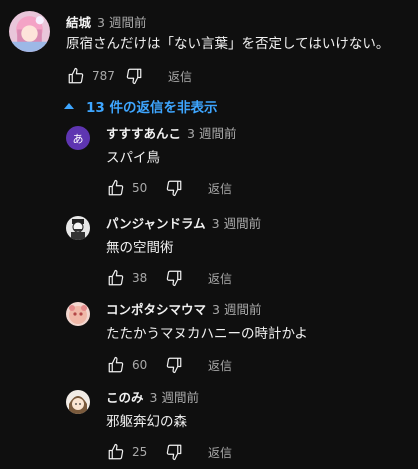 The height and width of the screenshot is (469, 418). What do you see at coordinates (103, 76) in the screenshot?
I see `like-count: 787` at bounding box center [103, 76].